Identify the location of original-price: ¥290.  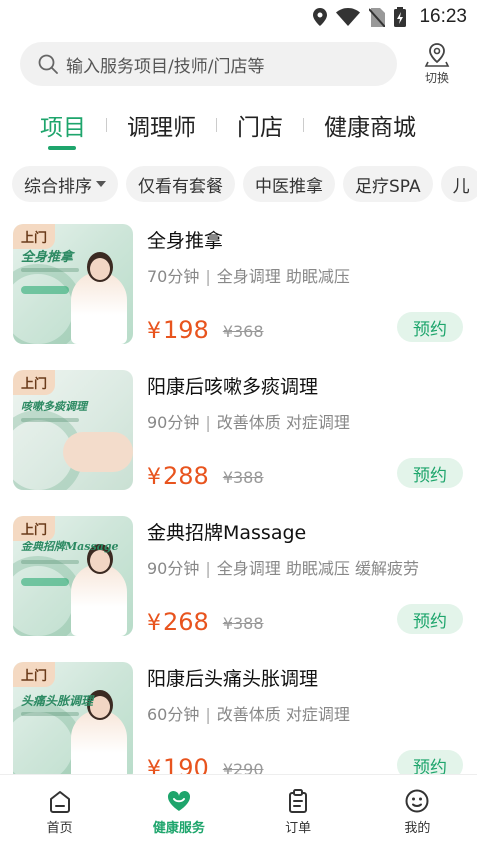
(243, 767).